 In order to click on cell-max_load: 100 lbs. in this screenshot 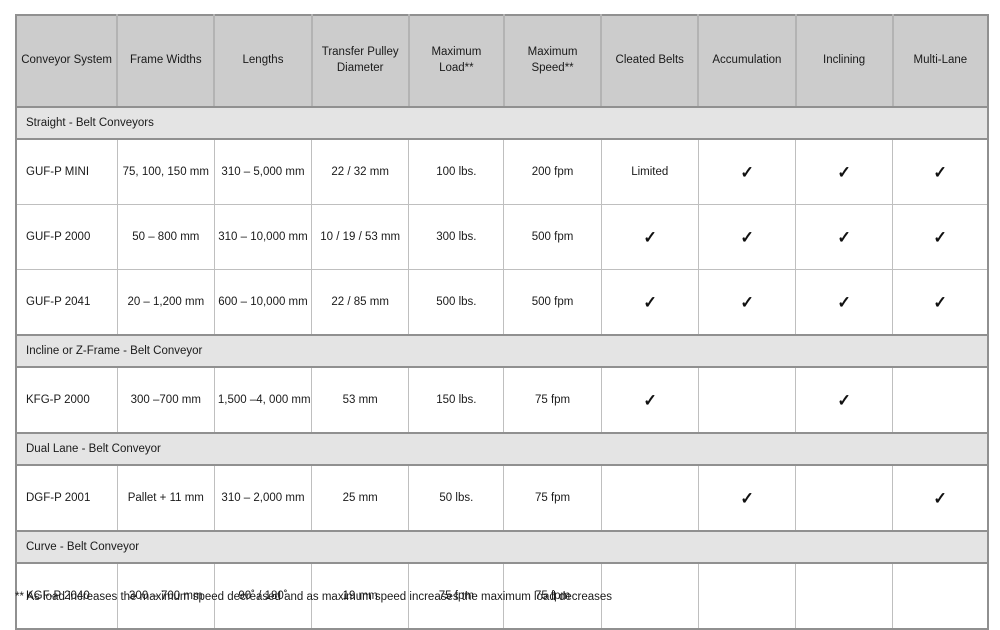, I will do `click(456, 172)`.